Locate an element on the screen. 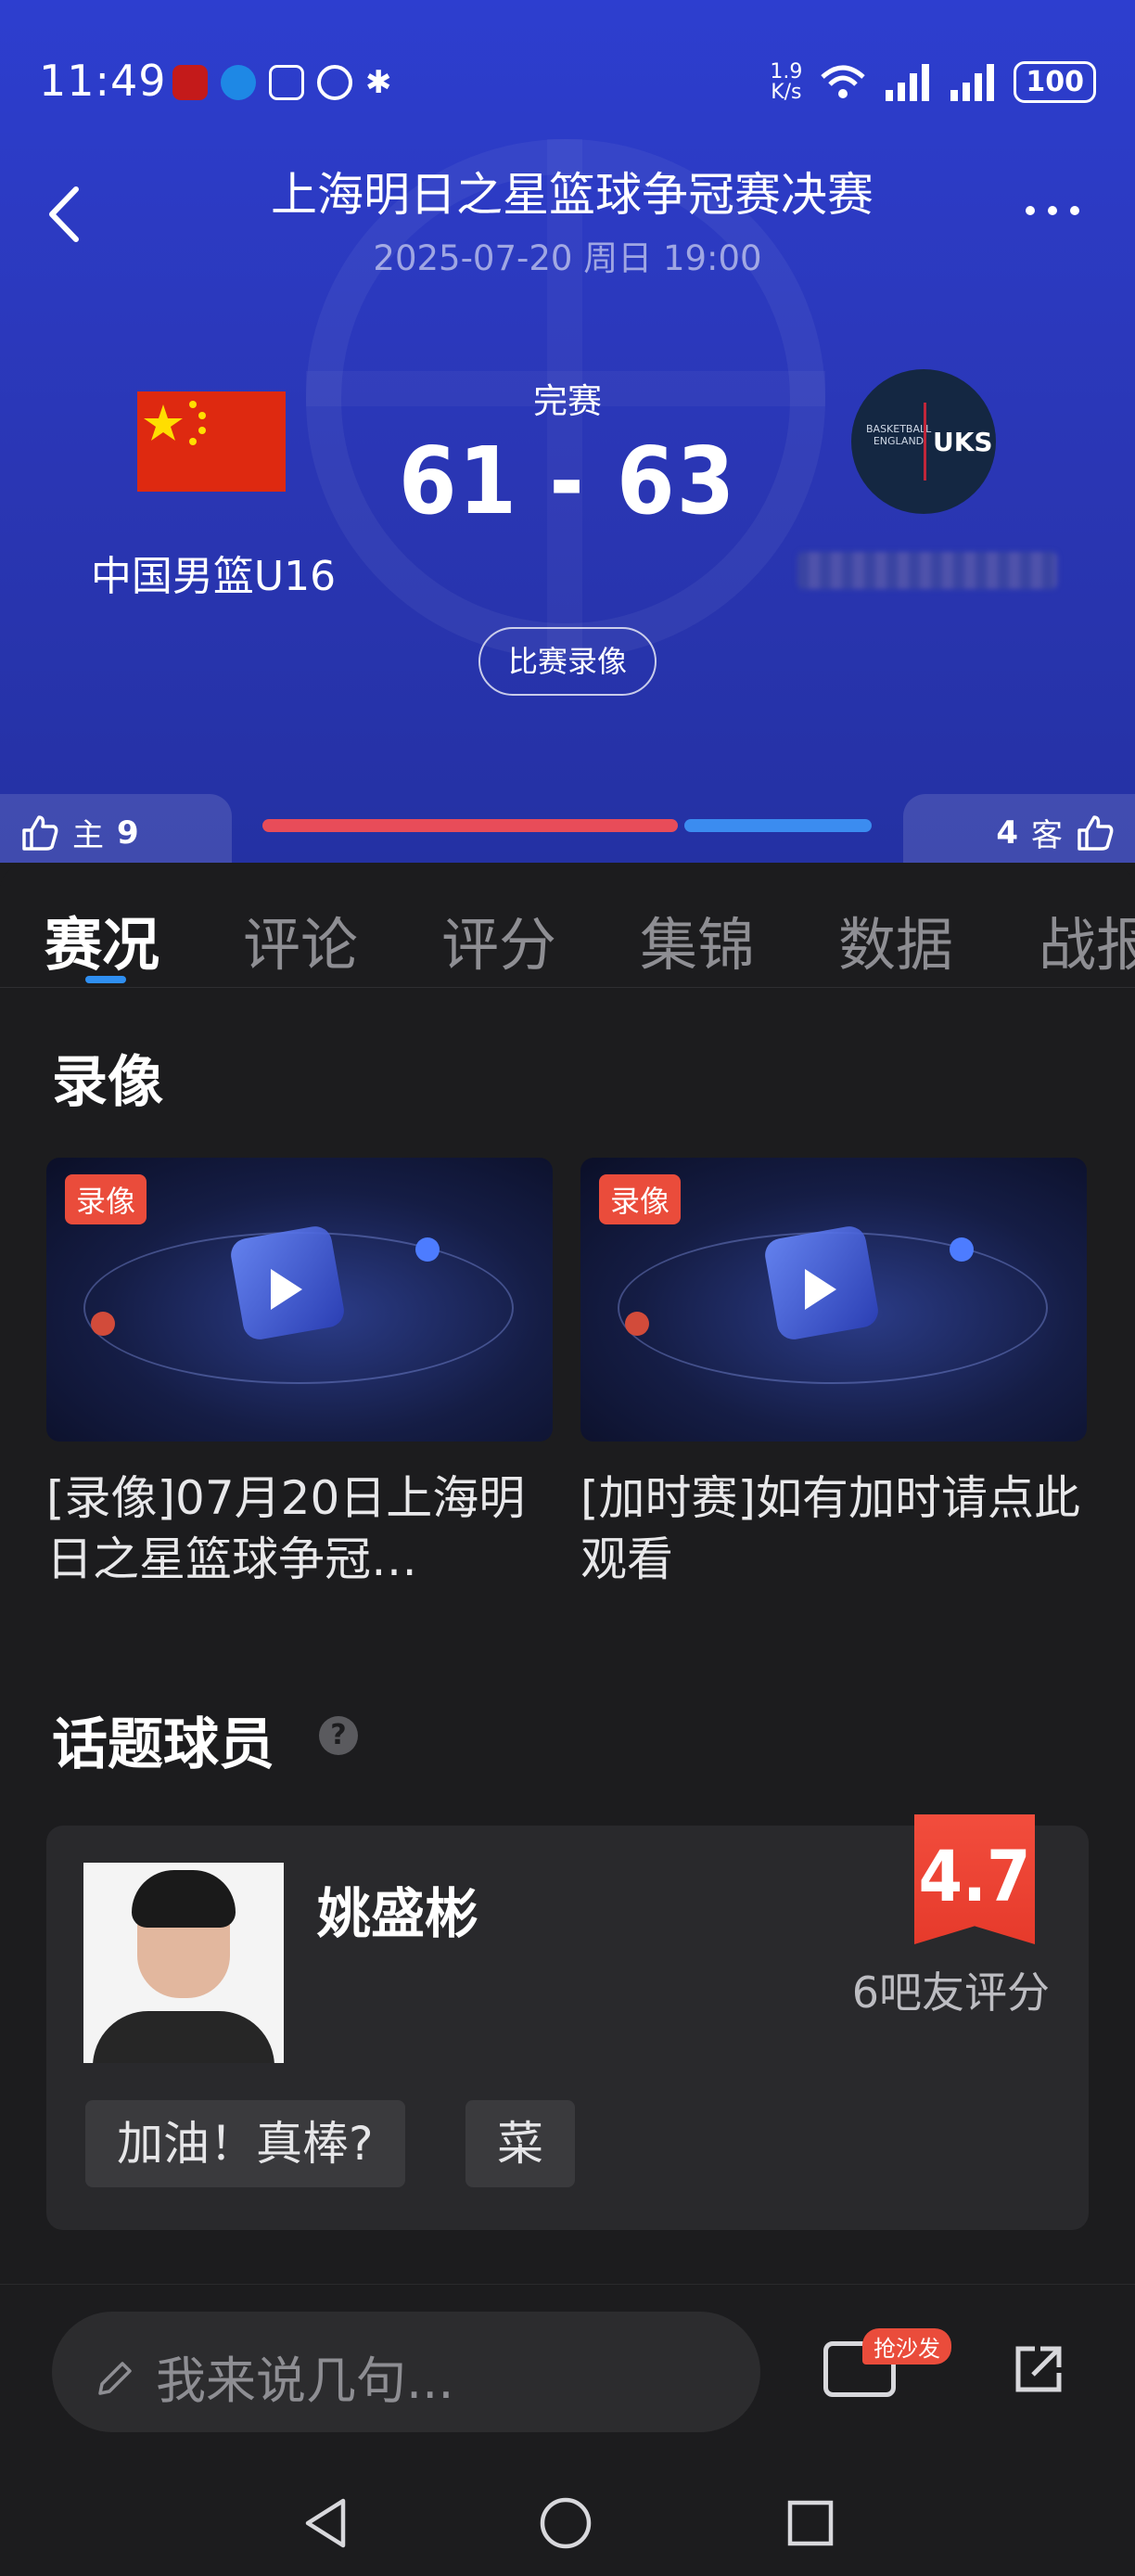  nfc-icon is located at coordinates (287, 82).